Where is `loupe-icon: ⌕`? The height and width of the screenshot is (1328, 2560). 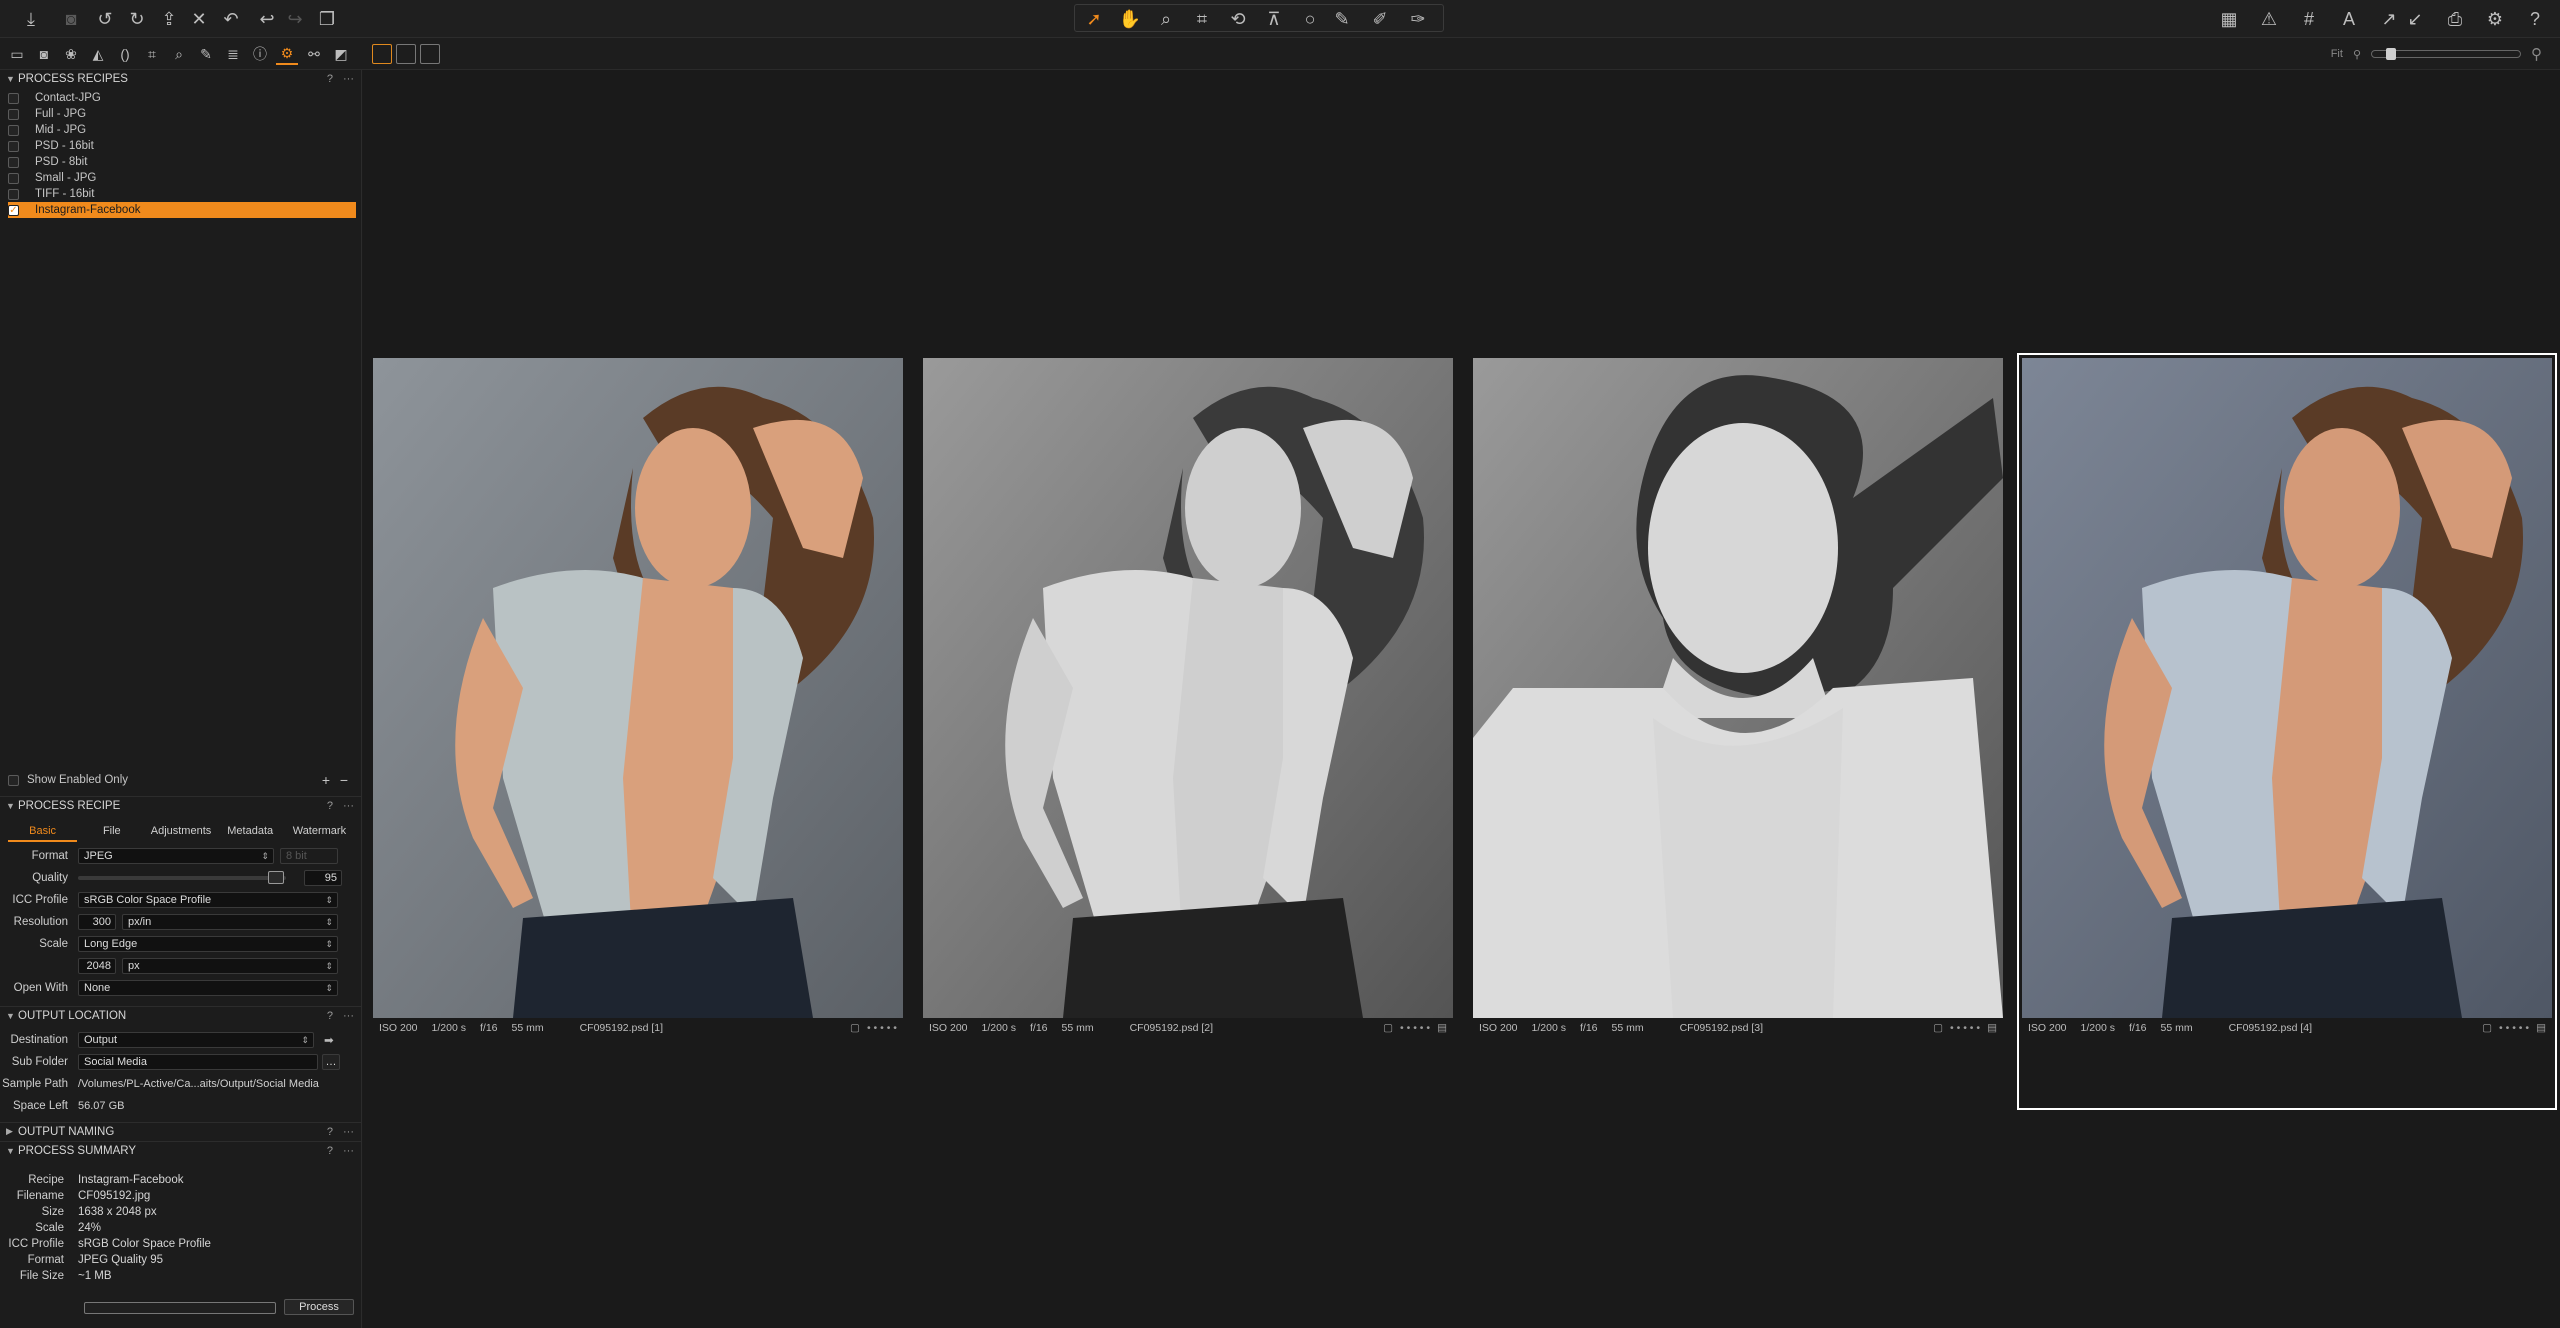 loupe-icon: ⌕ is located at coordinates (1166, 19).